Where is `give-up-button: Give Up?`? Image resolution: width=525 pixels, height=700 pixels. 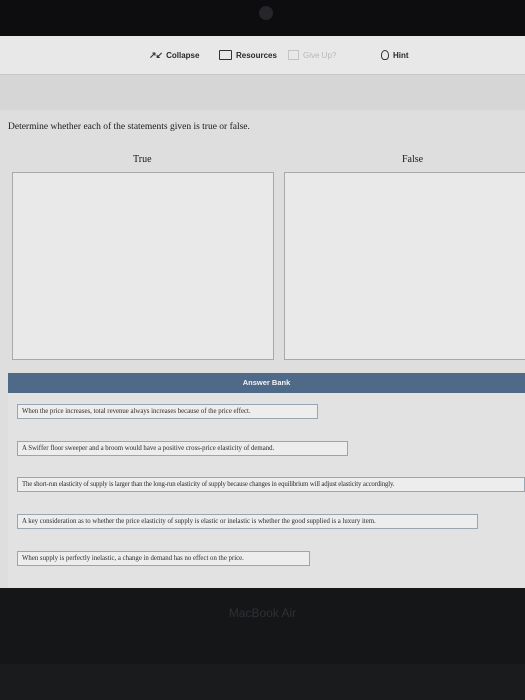
give-up-button: Give Up? is located at coordinates (312, 55).